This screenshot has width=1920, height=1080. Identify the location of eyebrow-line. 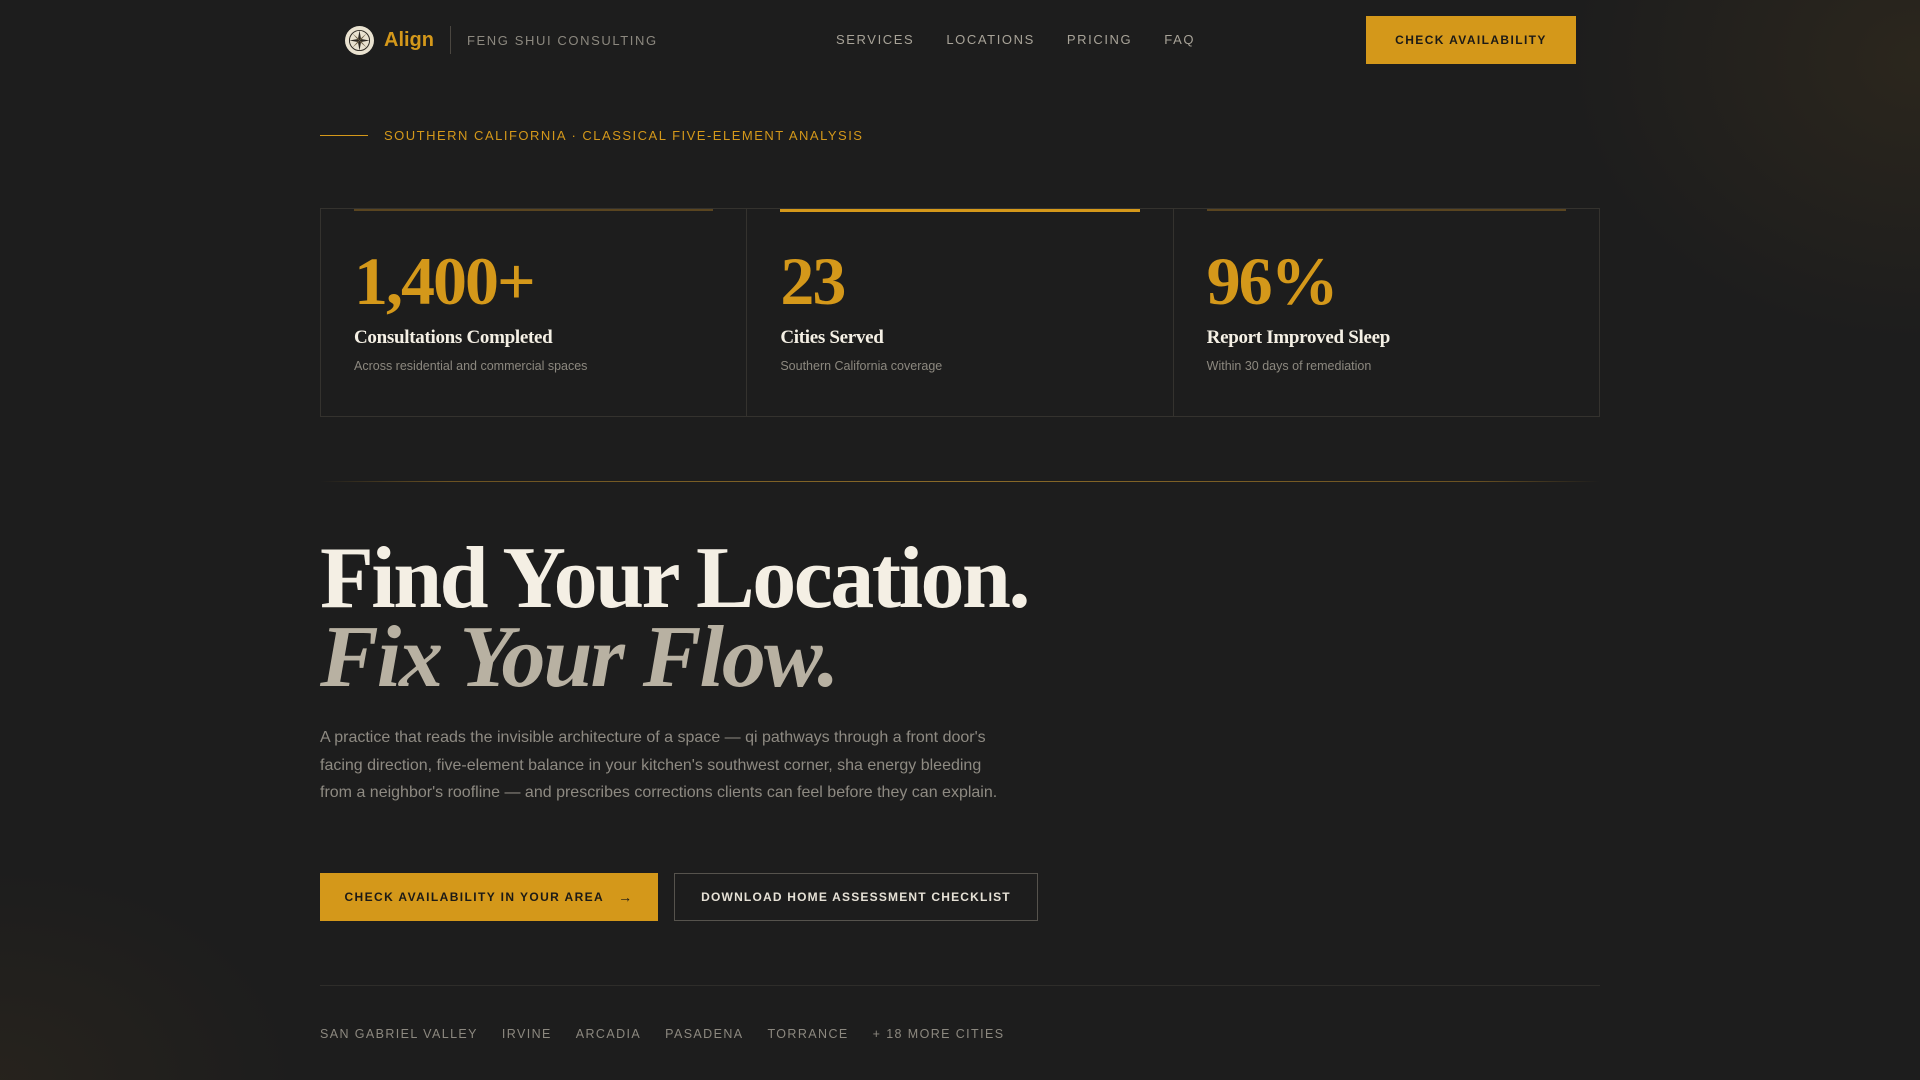
(344, 135).